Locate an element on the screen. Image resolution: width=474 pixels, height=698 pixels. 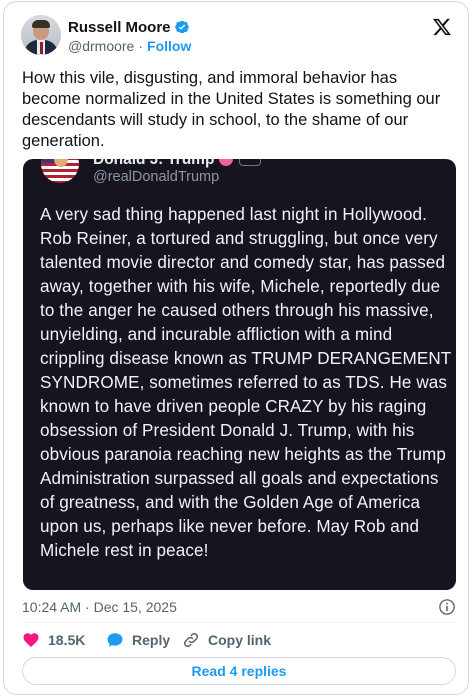
like-count: 18.5K is located at coordinates (67, 640).